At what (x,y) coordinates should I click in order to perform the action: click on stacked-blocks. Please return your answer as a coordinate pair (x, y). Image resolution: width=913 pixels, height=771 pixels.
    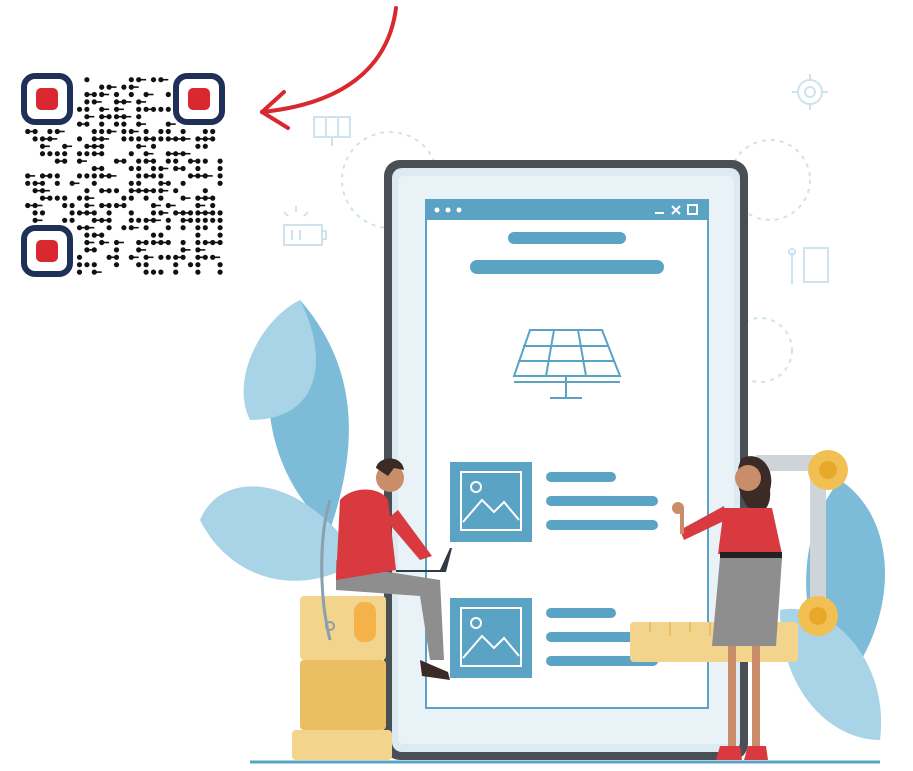
    Looking at the image, I should click on (342, 678).